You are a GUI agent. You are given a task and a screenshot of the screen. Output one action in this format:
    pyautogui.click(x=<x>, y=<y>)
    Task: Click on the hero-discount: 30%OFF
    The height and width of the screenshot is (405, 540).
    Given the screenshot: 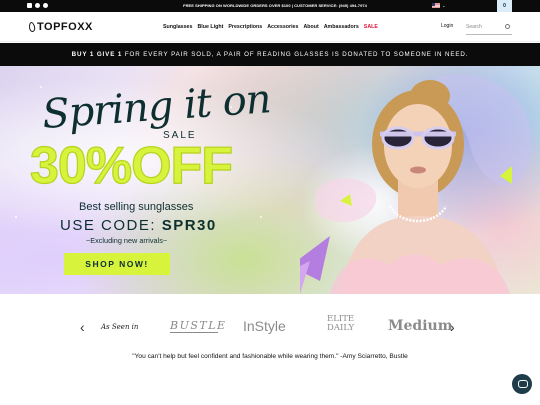 What is the action you would take?
    pyautogui.click(x=131, y=165)
    